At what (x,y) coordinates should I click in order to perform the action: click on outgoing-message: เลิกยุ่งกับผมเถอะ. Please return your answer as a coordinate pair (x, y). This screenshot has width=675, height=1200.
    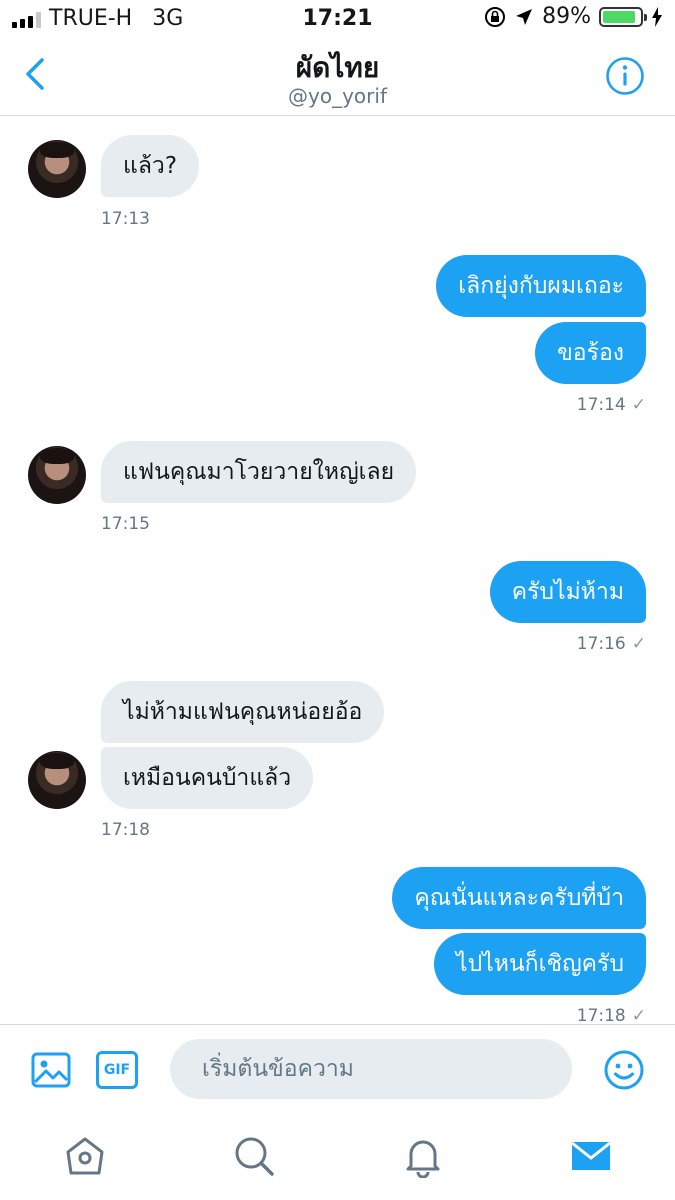
    Looking at the image, I should click on (541, 286).